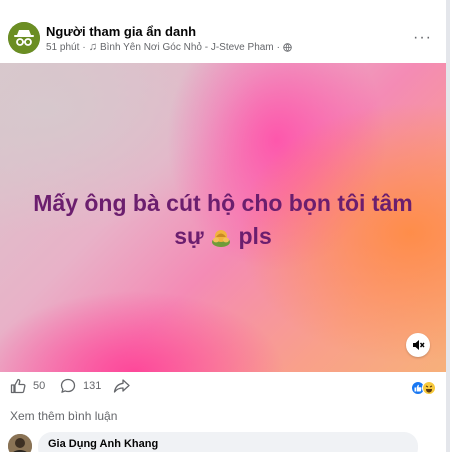 This screenshot has width=450, height=452. I want to click on caption-line-2: sự pls, so click(223, 236).